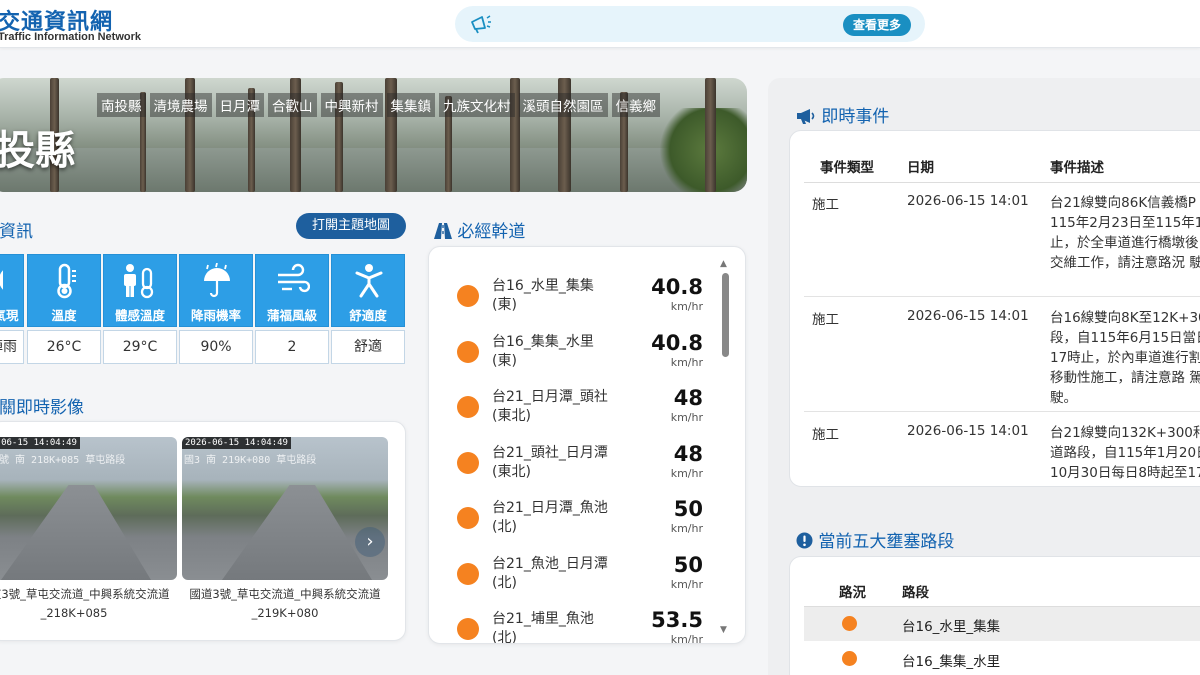 The height and width of the screenshot is (675, 1200). What do you see at coordinates (1002, 589) in the screenshot?
I see `congestion-table-header: 路況 路段` at bounding box center [1002, 589].